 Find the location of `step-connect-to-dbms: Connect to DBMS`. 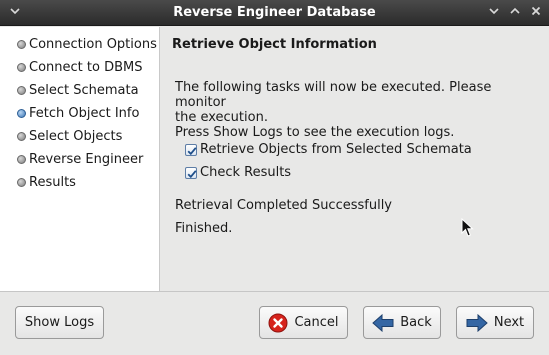

step-connect-to-dbms: Connect to DBMS is located at coordinates (79, 67).